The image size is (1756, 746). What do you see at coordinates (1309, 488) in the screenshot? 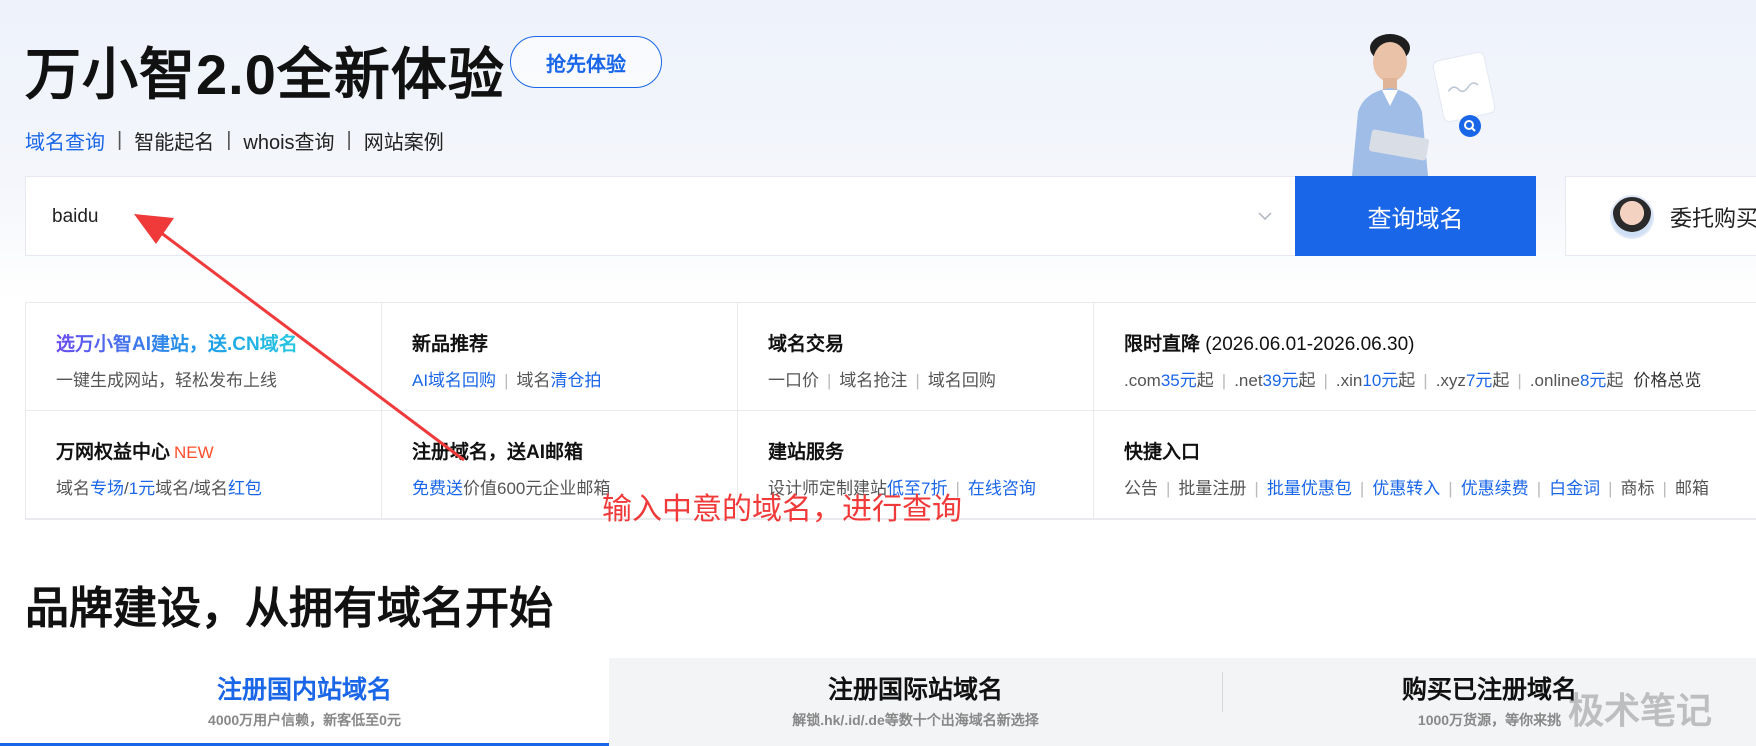
I see `quick-entry-link: 批量优惠包` at bounding box center [1309, 488].